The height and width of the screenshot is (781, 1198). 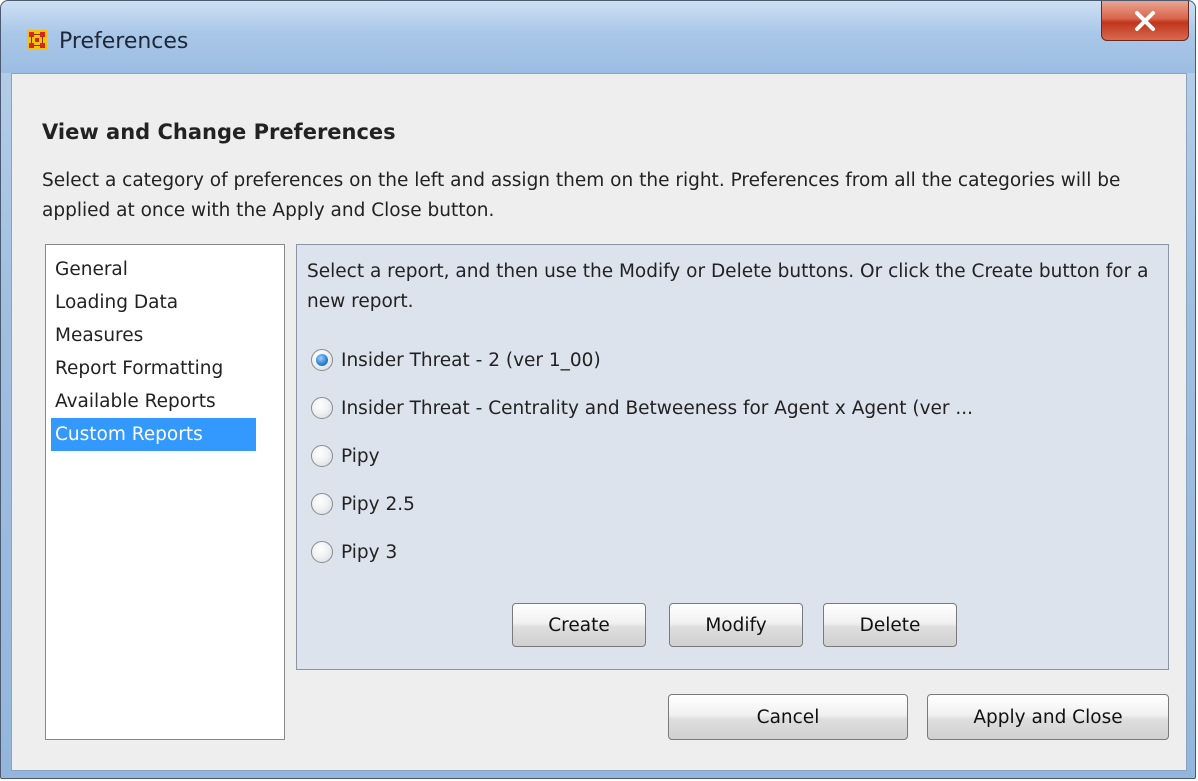 What do you see at coordinates (598, 37) in the screenshot?
I see `title-bar: Preferences` at bounding box center [598, 37].